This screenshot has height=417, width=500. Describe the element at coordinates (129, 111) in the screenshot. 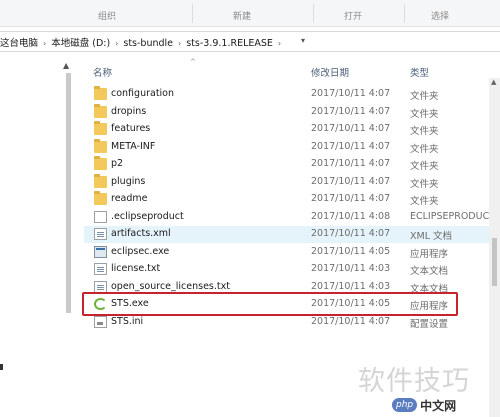

I see `file-name: dropins` at that location.